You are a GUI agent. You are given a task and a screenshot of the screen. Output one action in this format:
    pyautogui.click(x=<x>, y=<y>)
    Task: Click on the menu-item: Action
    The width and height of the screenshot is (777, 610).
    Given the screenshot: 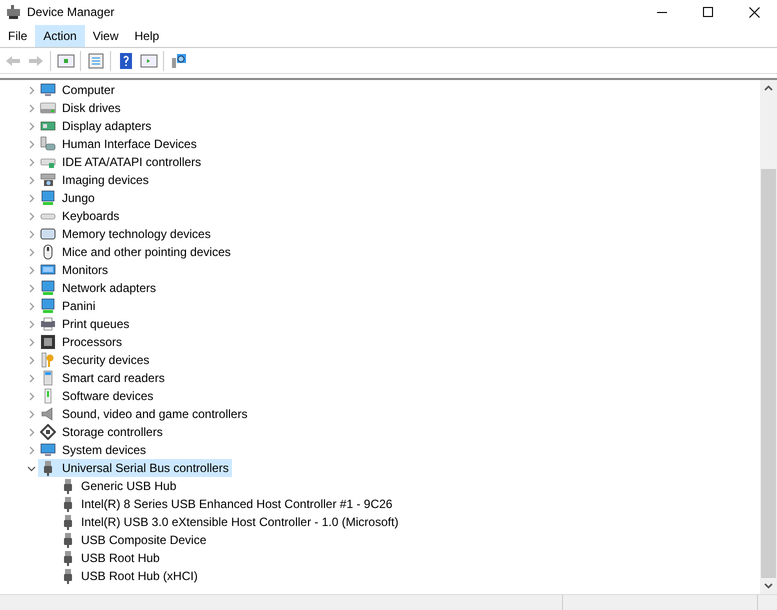 What is the action you would take?
    pyautogui.click(x=60, y=35)
    